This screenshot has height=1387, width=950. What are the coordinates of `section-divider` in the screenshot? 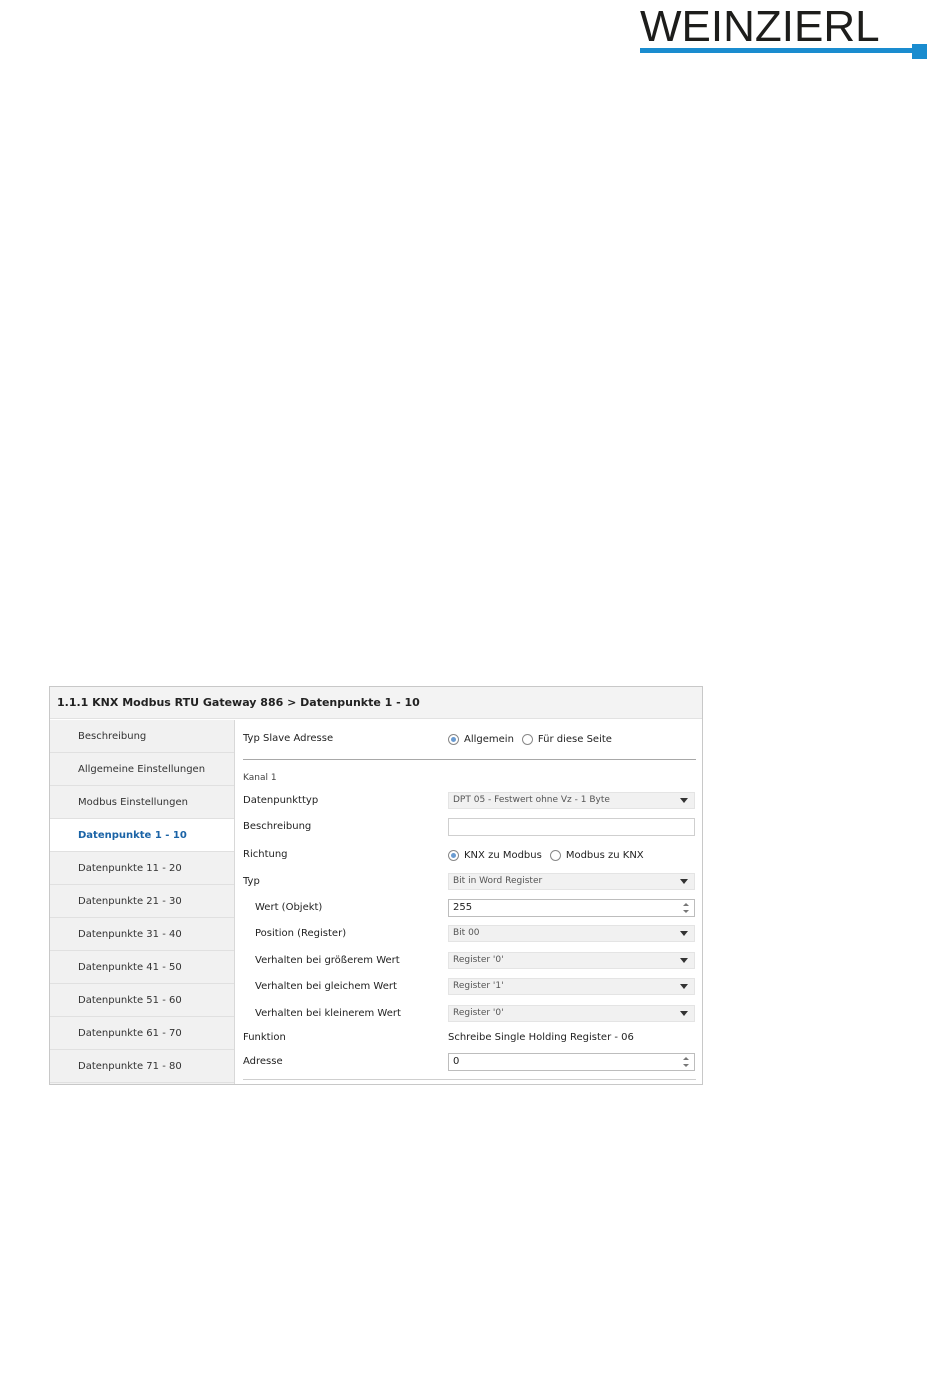 It's located at (469, 759).